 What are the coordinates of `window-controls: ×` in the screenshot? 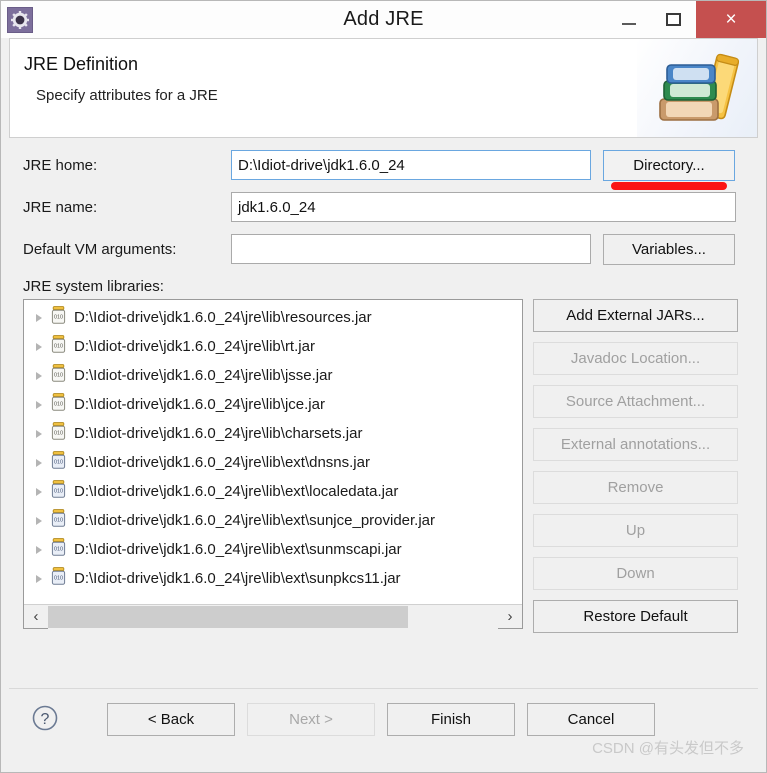 It's located at (686, 19).